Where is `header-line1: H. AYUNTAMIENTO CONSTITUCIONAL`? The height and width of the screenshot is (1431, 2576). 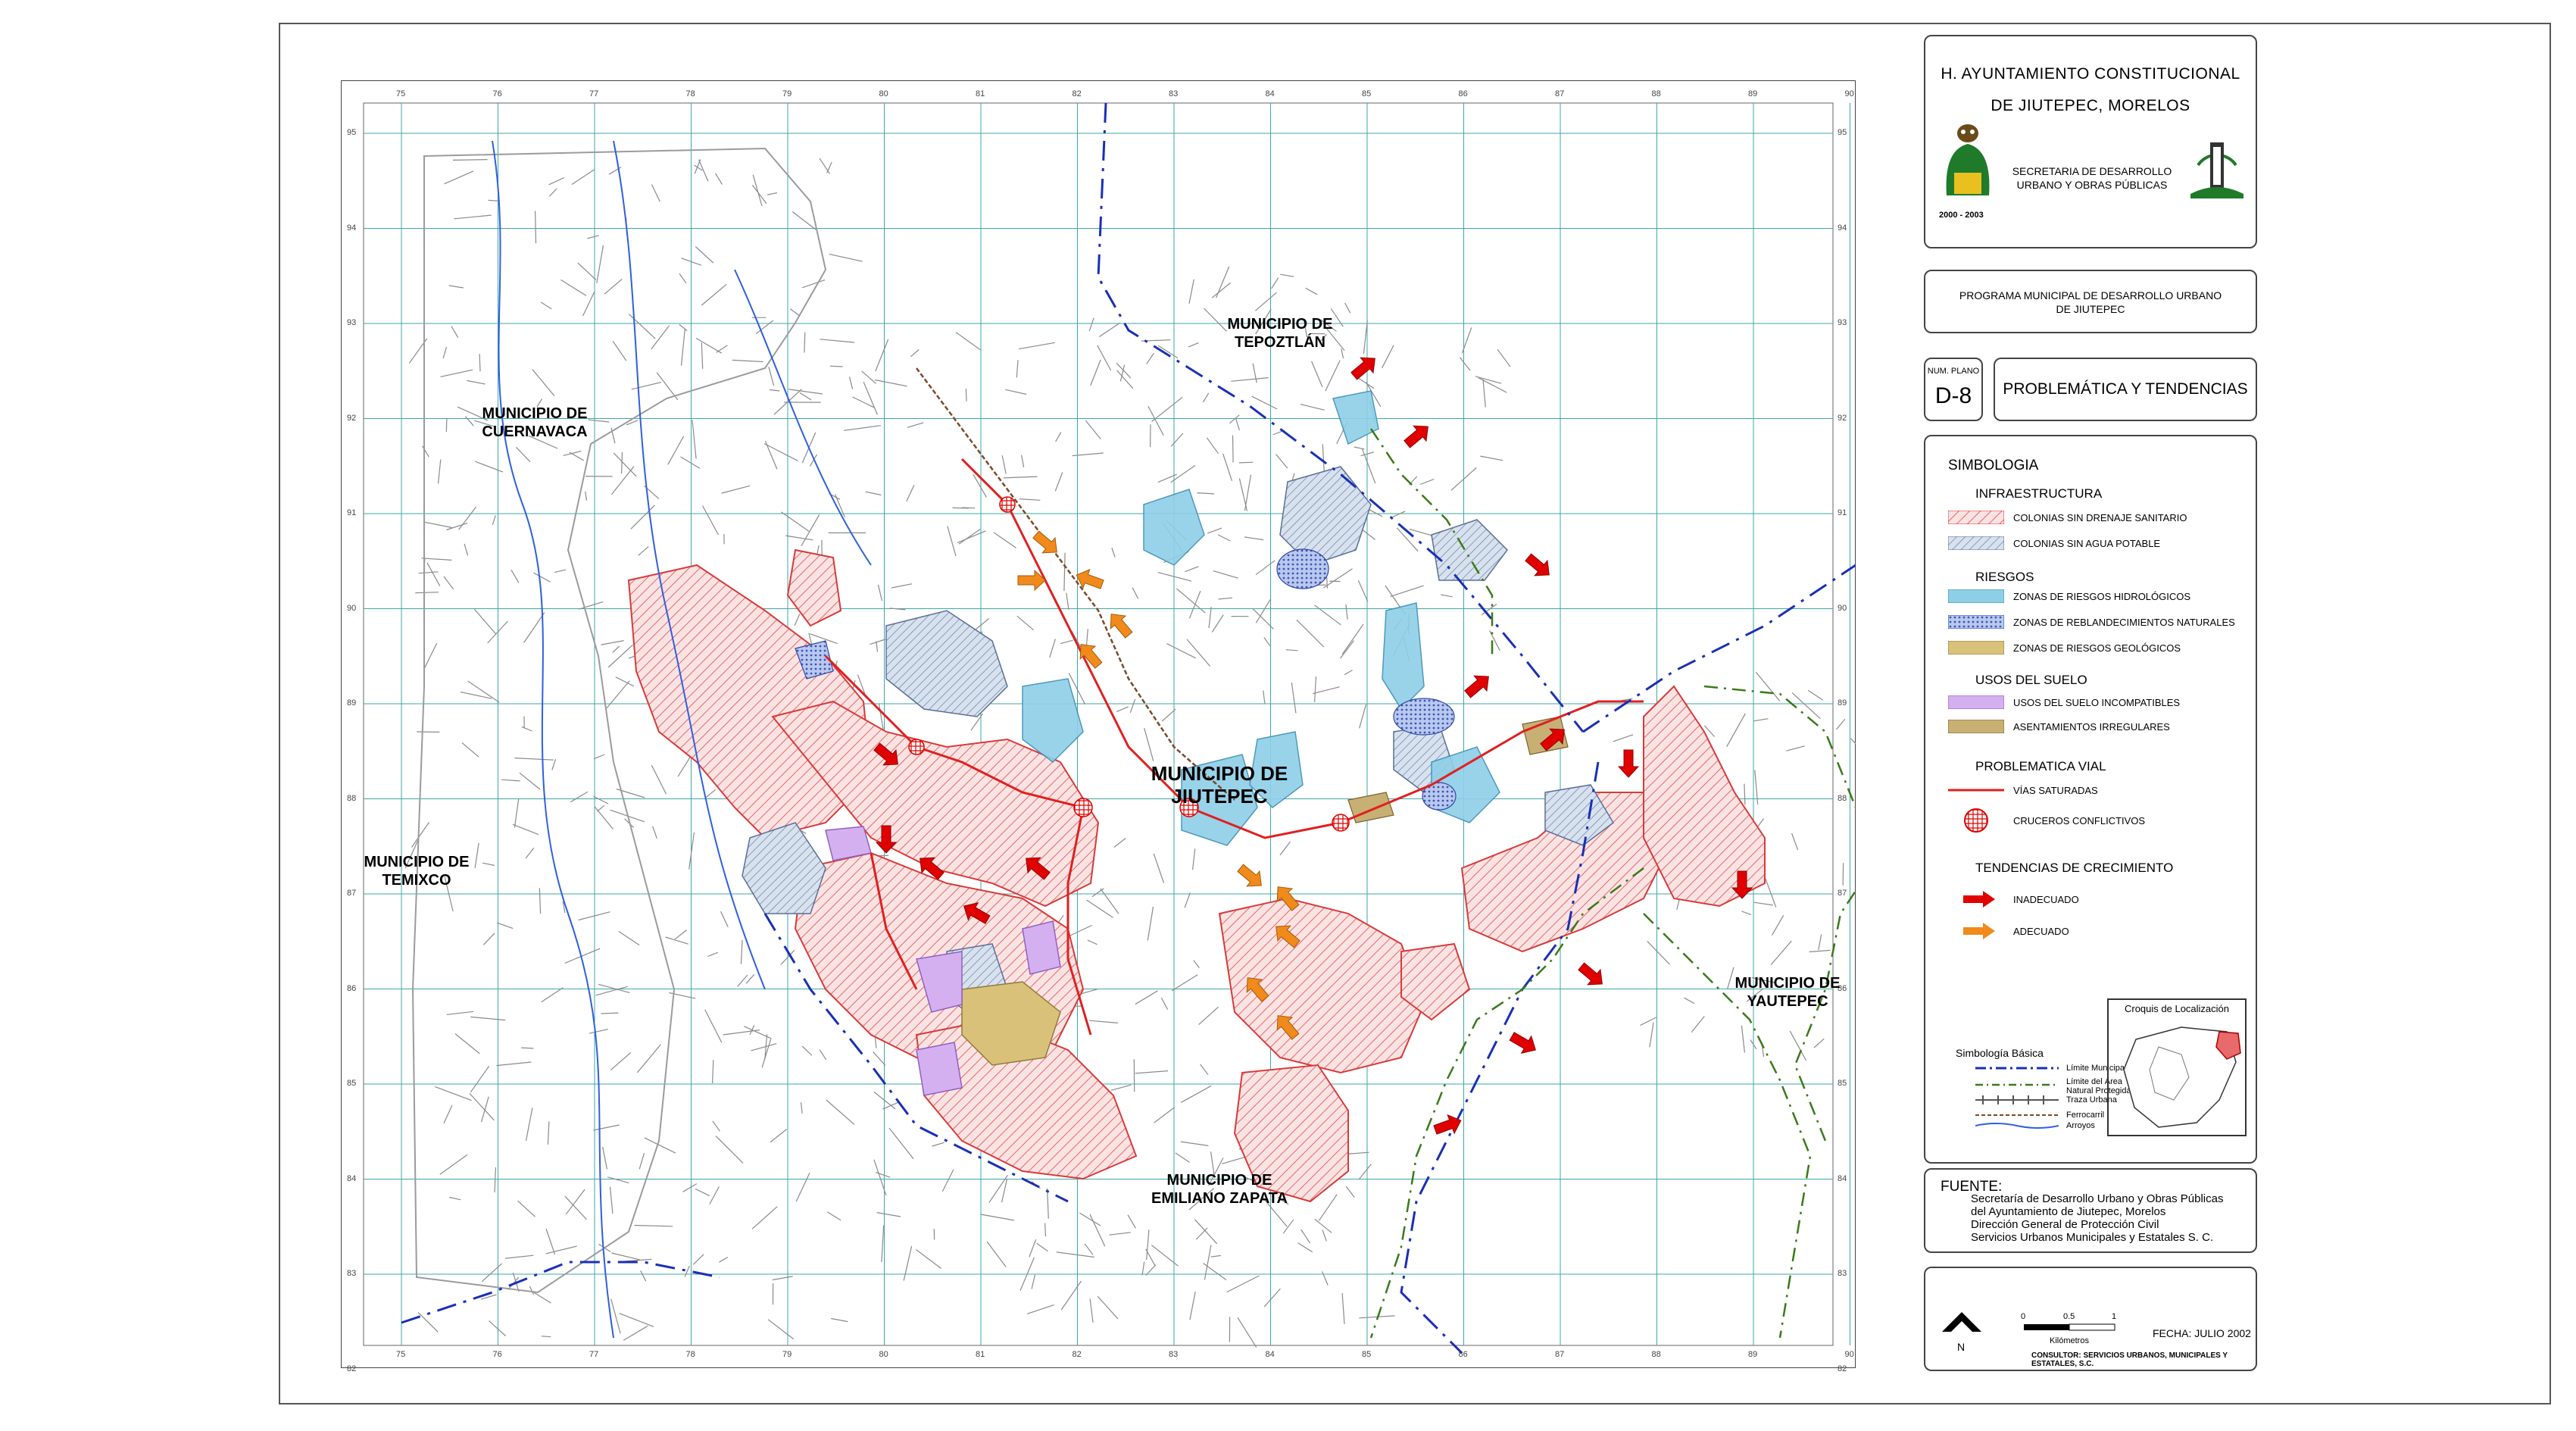 header-line1: H. AYUNTAMIENTO CONSTITUCIONAL is located at coordinates (2090, 74).